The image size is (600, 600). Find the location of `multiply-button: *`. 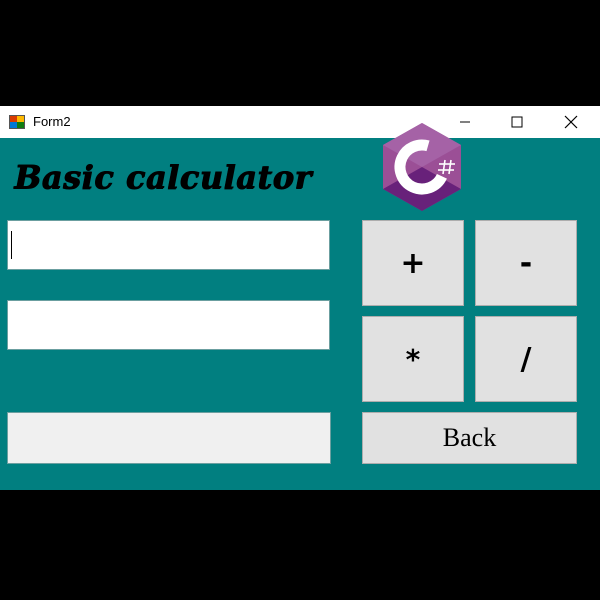

multiply-button: * is located at coordinates (413, 359).